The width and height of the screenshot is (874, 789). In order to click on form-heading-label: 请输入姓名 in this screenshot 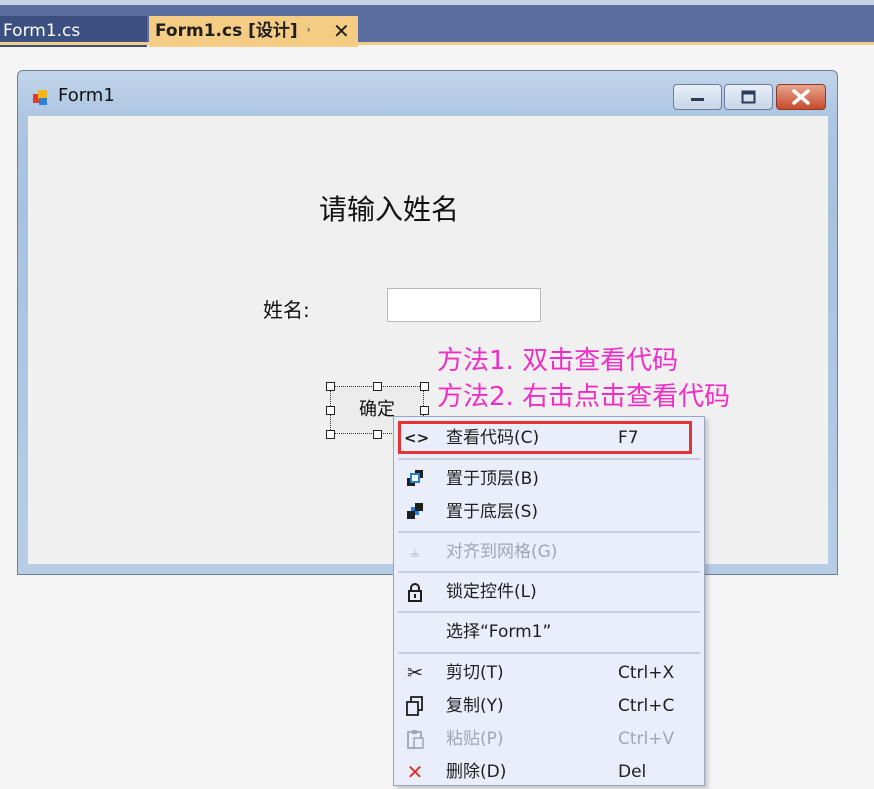, I will do `click(389, 209)`.